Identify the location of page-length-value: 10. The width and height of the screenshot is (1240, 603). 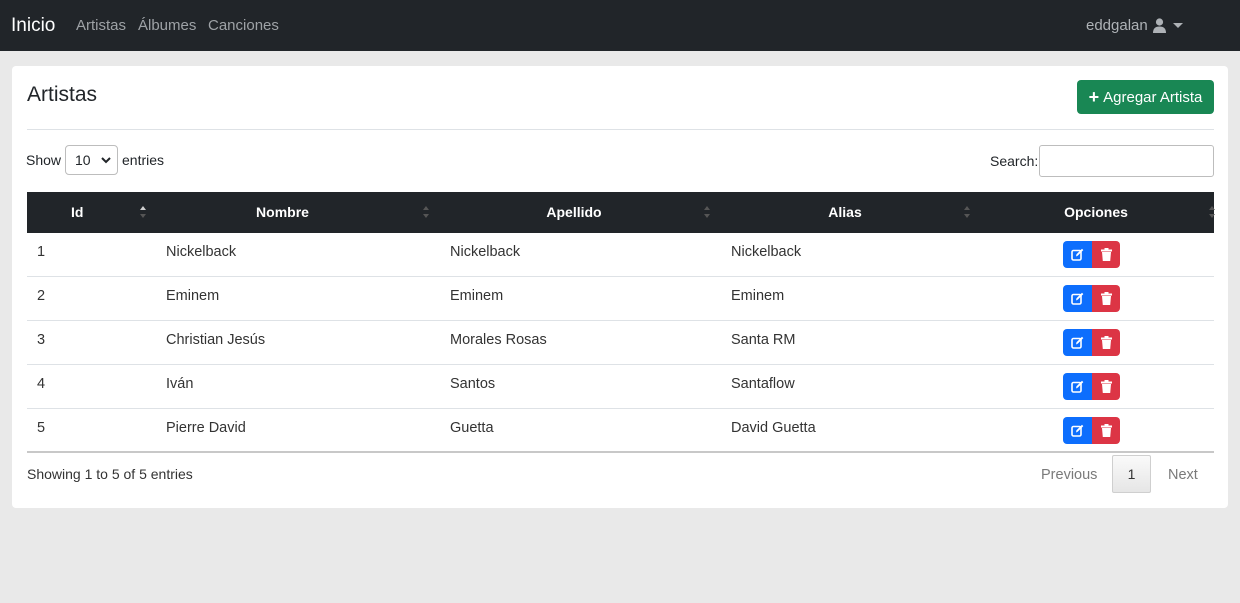
(83, 160).